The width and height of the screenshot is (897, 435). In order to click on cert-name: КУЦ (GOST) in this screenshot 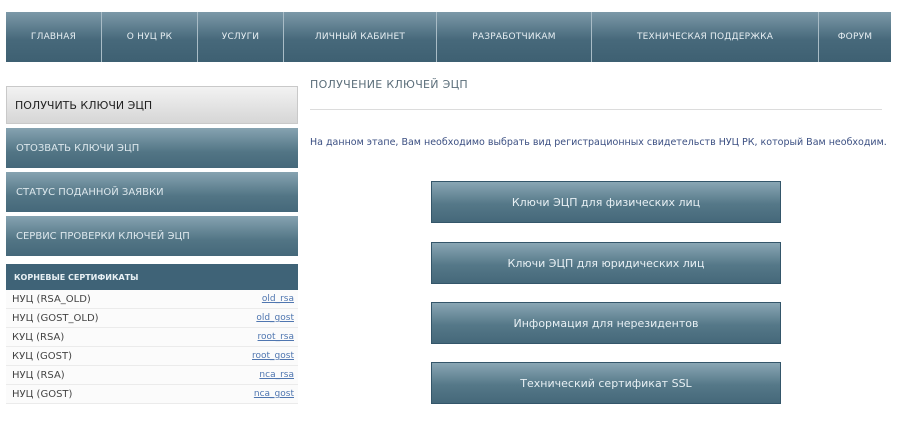, I will do `click(42, 356)`.